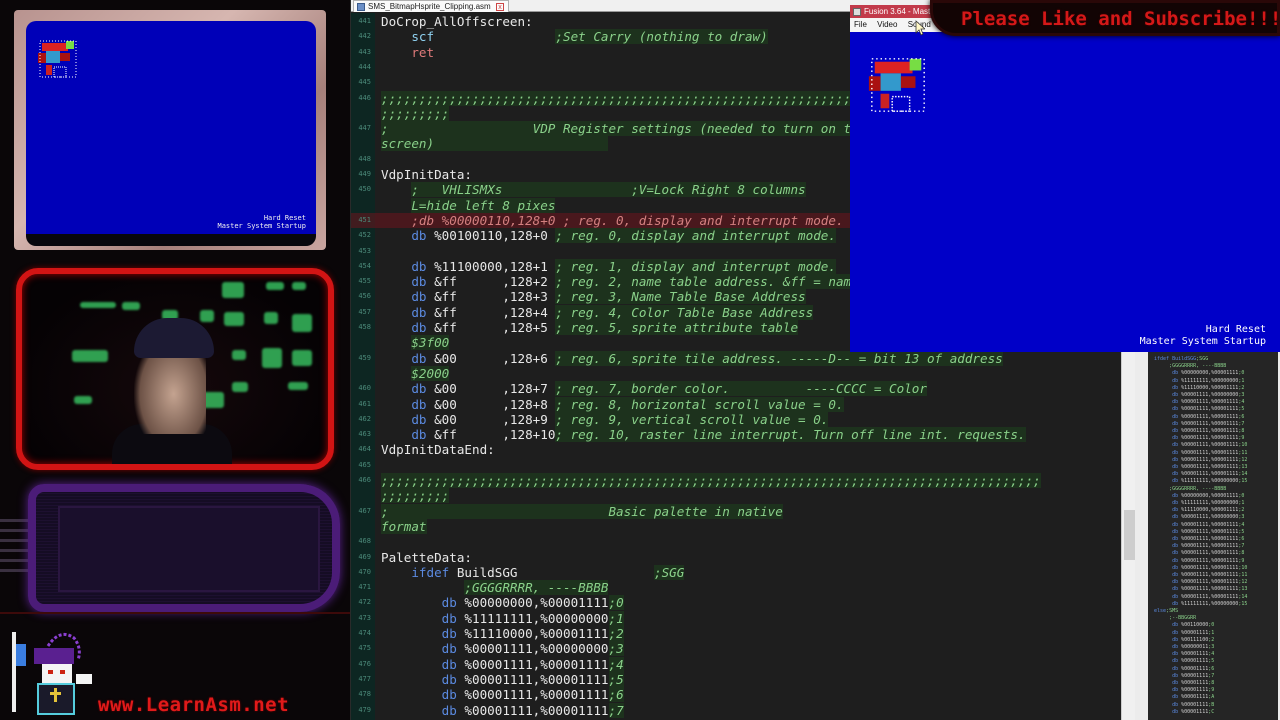  What do you see at coordinates (736, 679) in the screenshot?
I see `code-line: 477 db %00001111,%00001111;5` at bounding box center [736, 679].